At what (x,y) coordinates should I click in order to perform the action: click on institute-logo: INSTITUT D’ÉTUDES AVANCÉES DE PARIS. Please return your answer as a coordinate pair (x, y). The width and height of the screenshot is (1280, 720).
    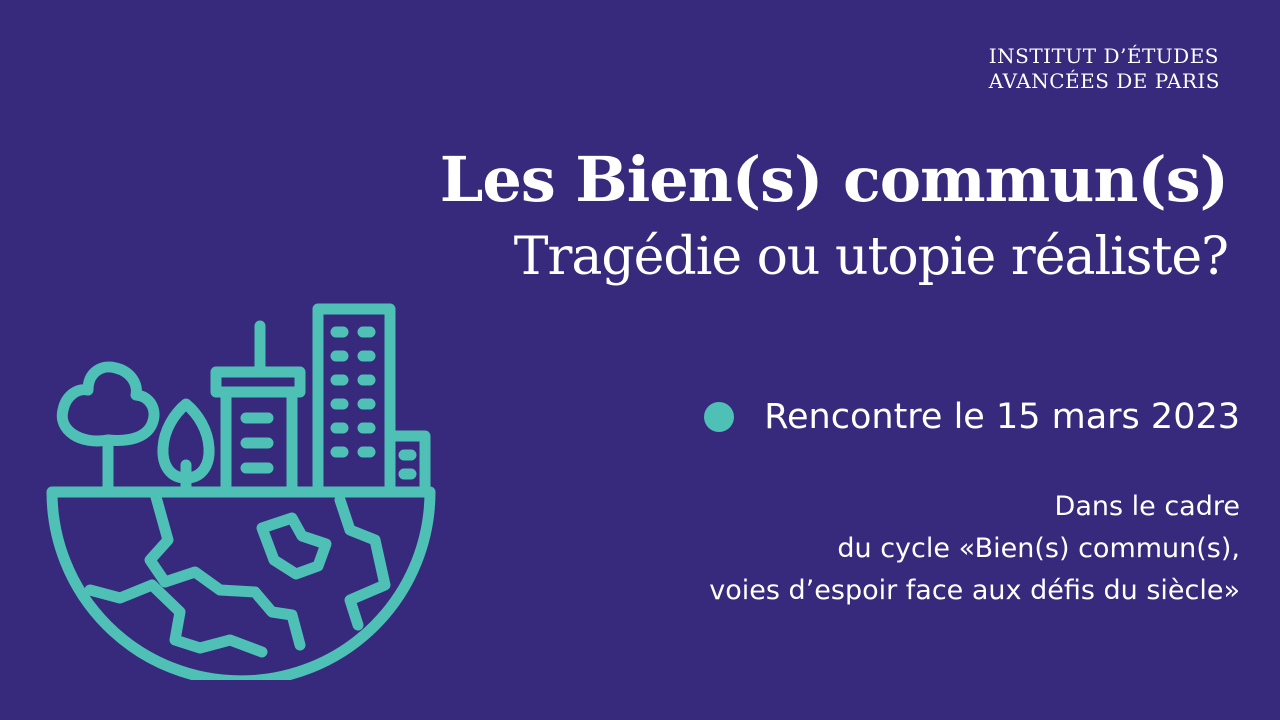
    Looking at the image, I should click on (1104, 69).